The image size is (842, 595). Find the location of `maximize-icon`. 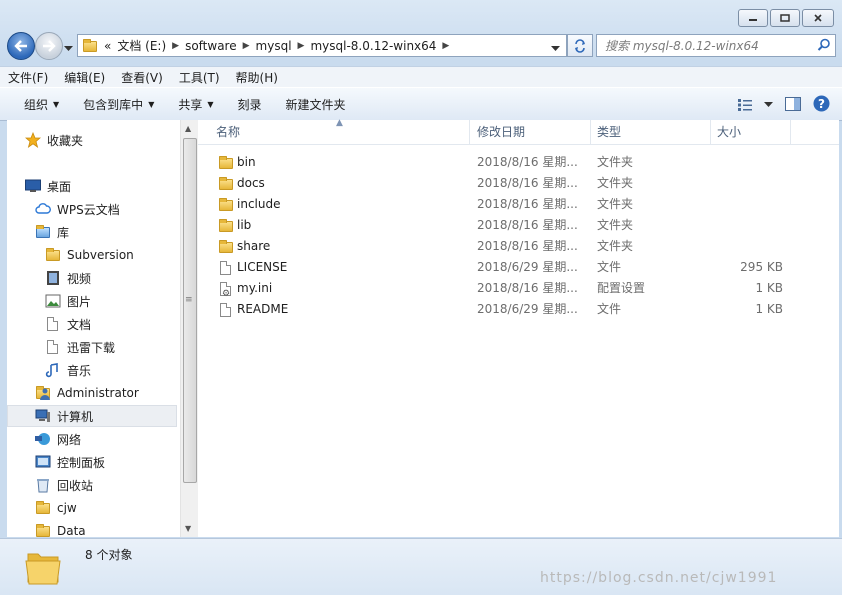

maximize-icon is located at coordinates (785, 18).